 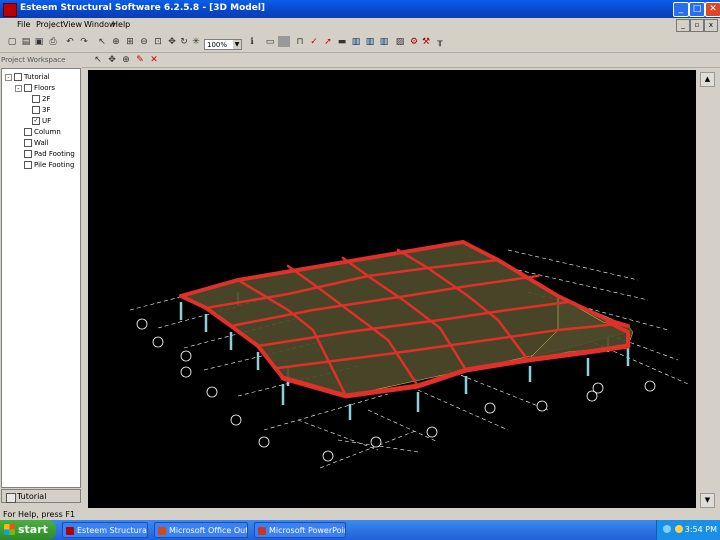 What do you see at coordinates (10, 10) in the screenshot?
I see `app-icon` at bounding box center [10, 10].